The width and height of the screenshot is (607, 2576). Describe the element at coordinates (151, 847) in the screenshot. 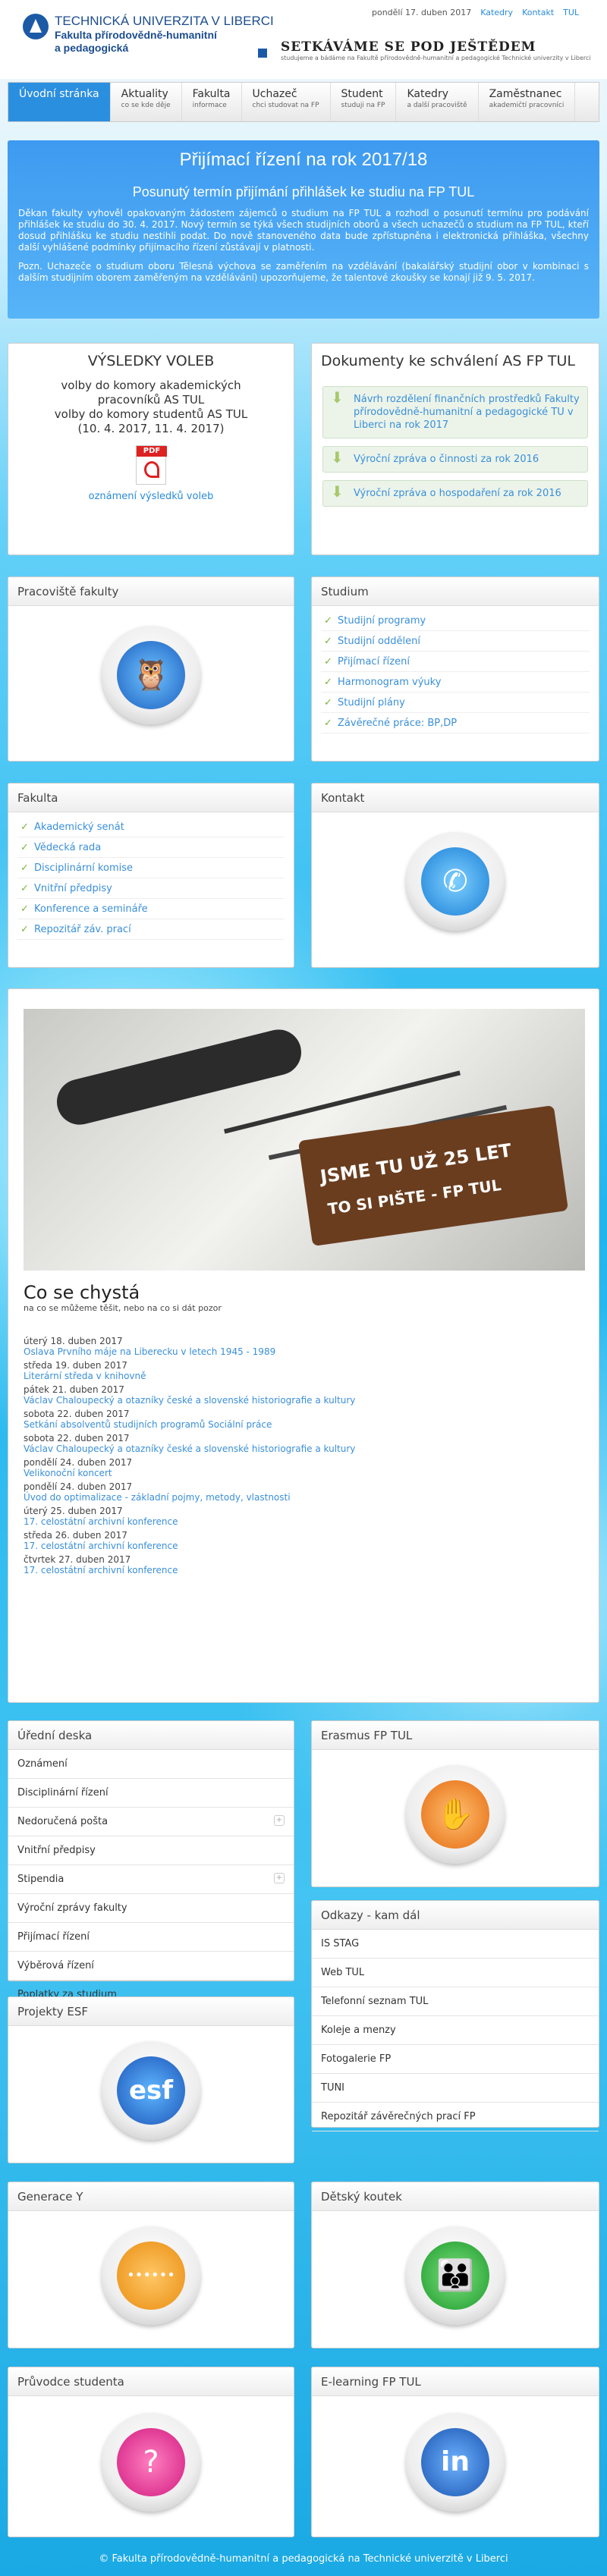

I see `fakulta-item: Vědecká rada` at that location.